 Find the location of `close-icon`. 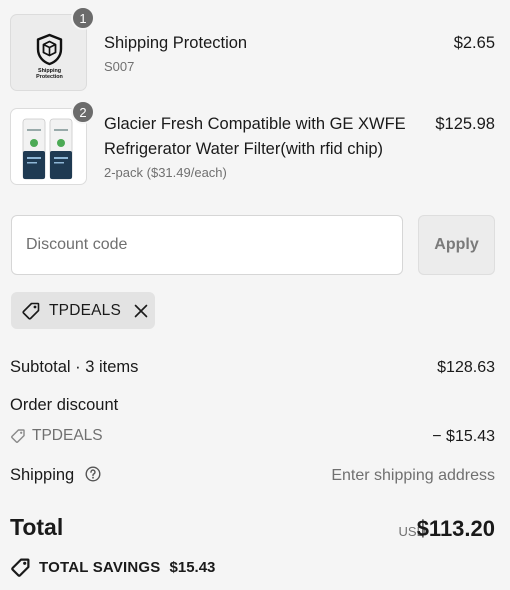

close-icon is located at coordinates (141, 310).